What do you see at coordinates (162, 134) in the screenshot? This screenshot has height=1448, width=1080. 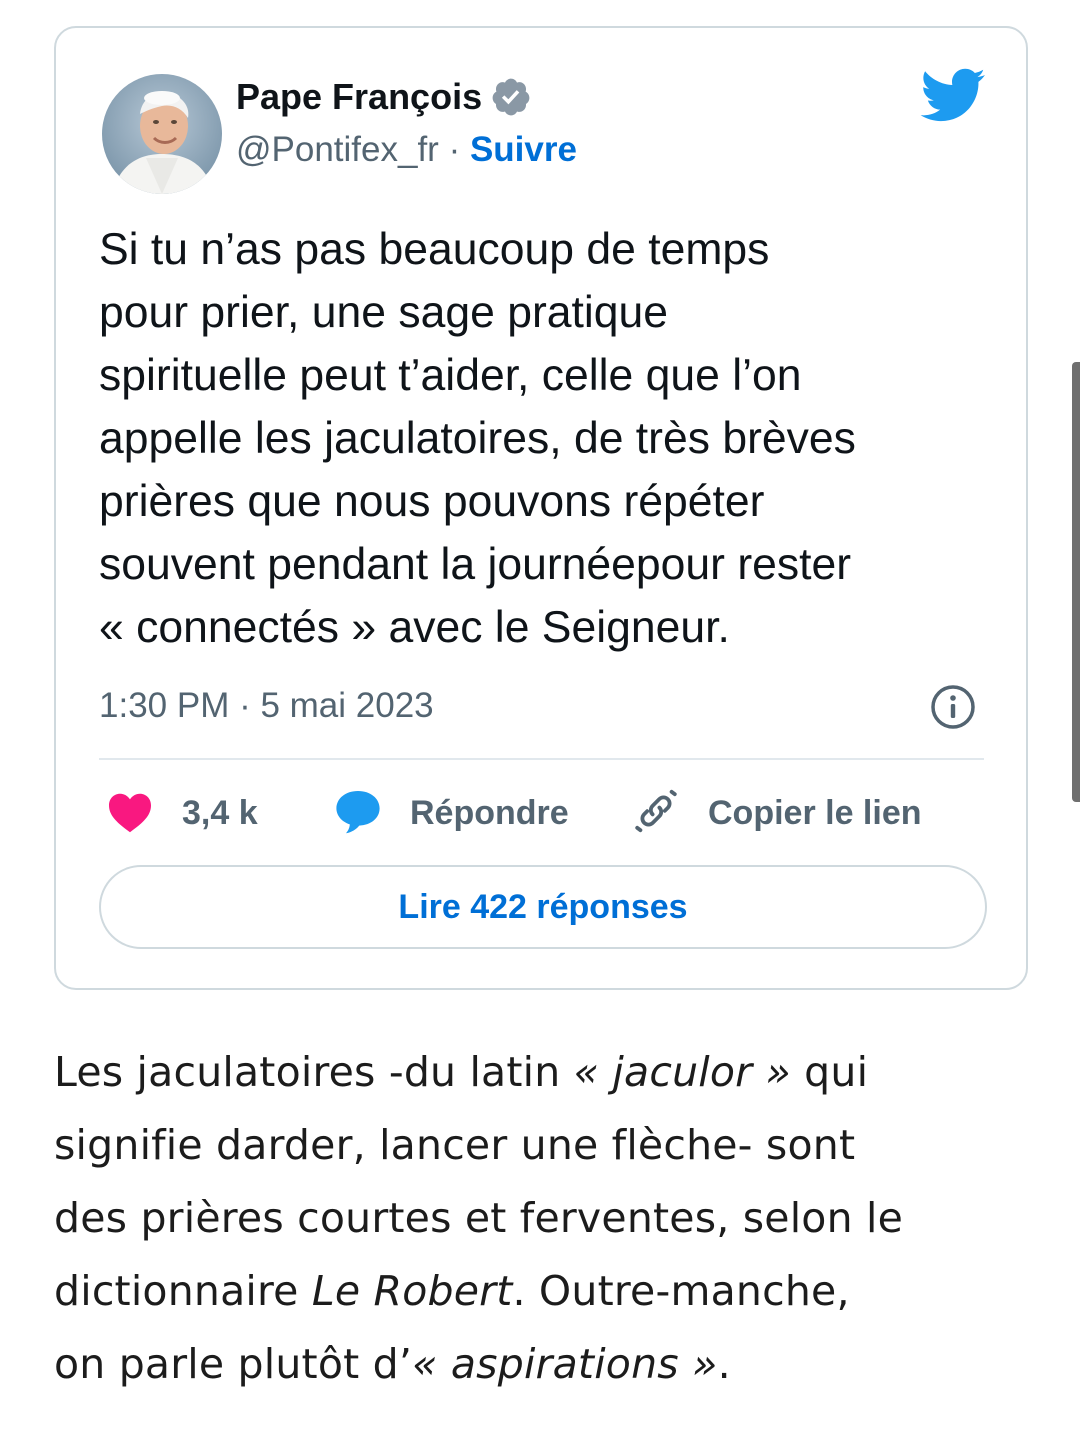 I see `avatar` at bounding box center [162, 134].